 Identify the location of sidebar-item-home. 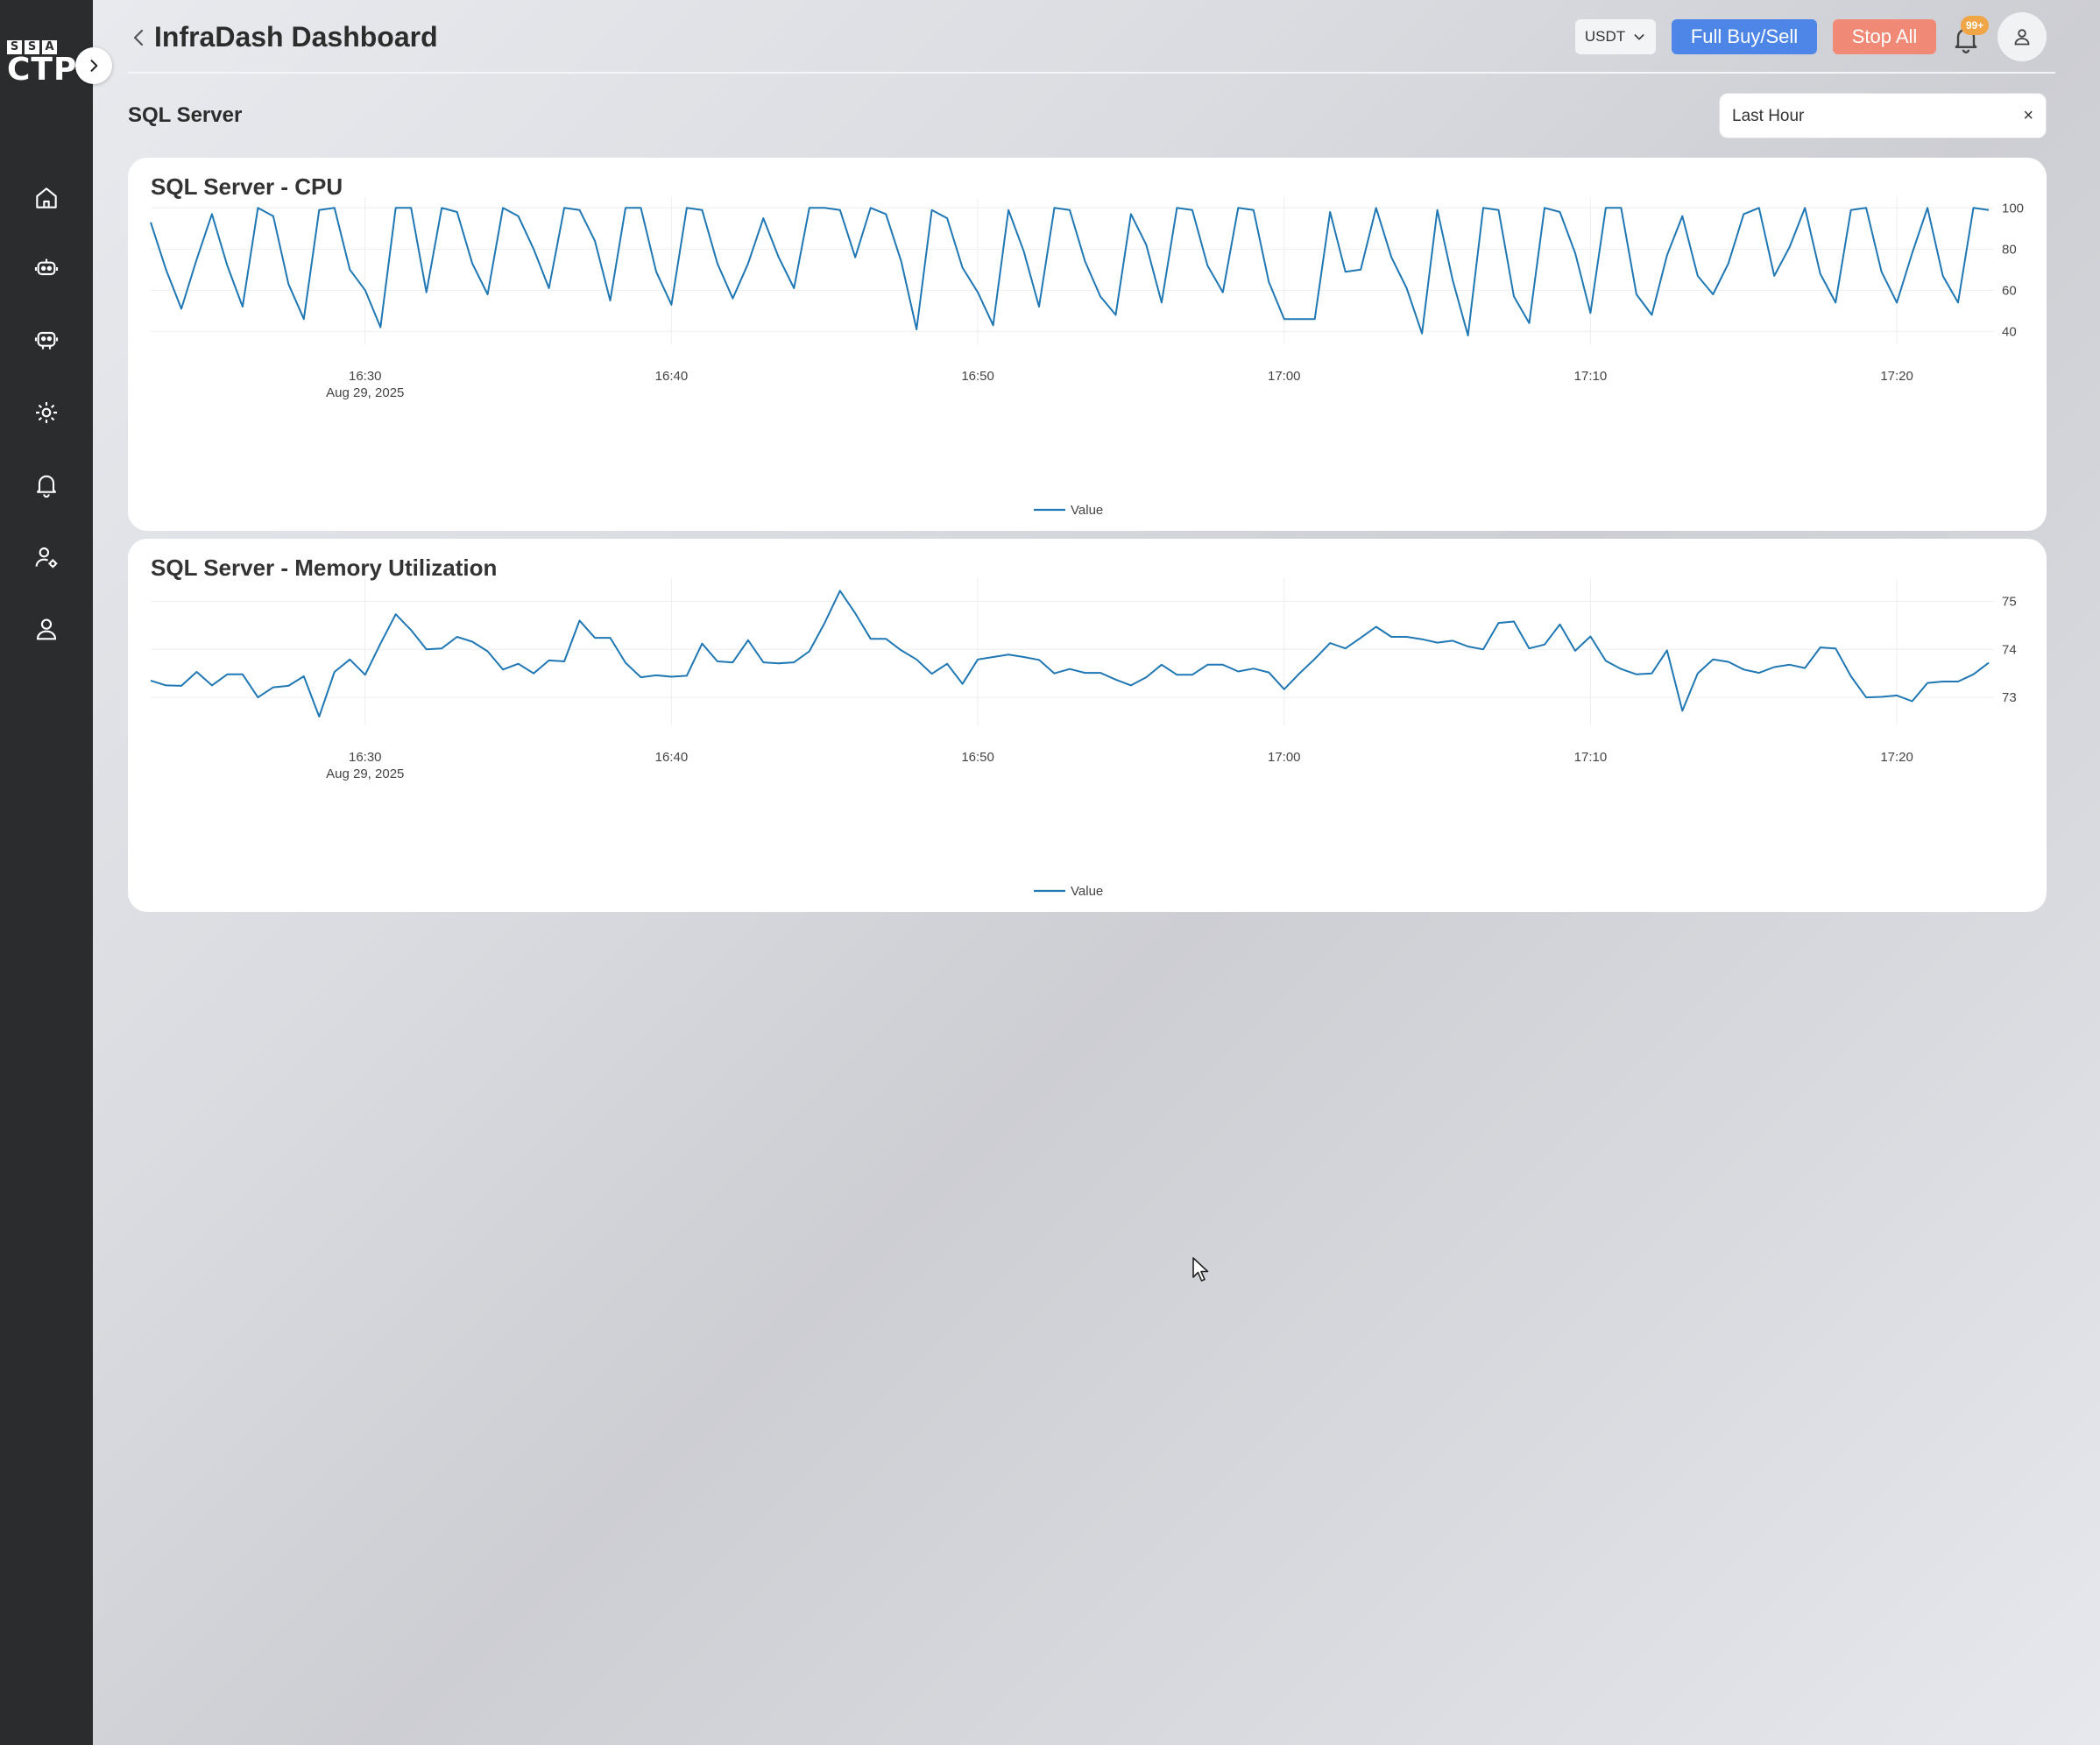
(46, 197).